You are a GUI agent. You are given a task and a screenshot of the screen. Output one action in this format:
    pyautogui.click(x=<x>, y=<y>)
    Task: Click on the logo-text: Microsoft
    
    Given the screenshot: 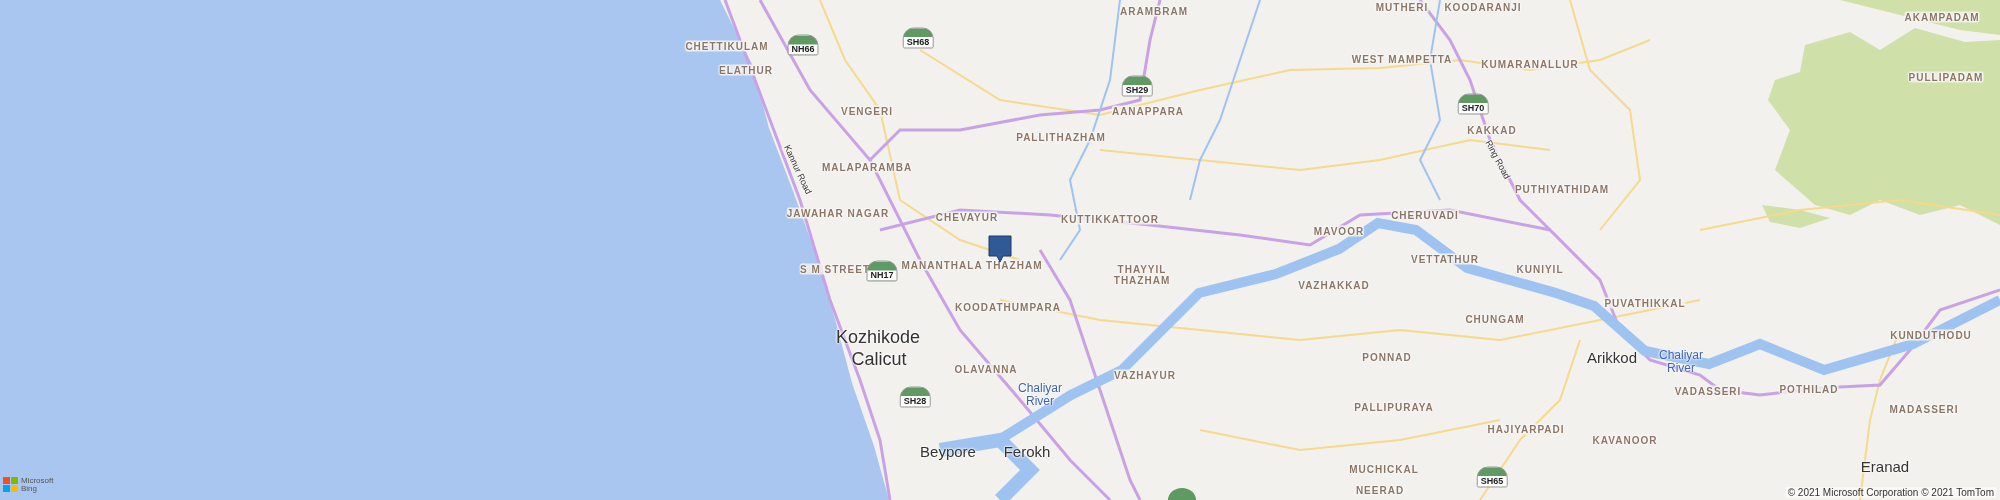 What is the action you would take?
    pyautogui.click(x=37, y=481)
    